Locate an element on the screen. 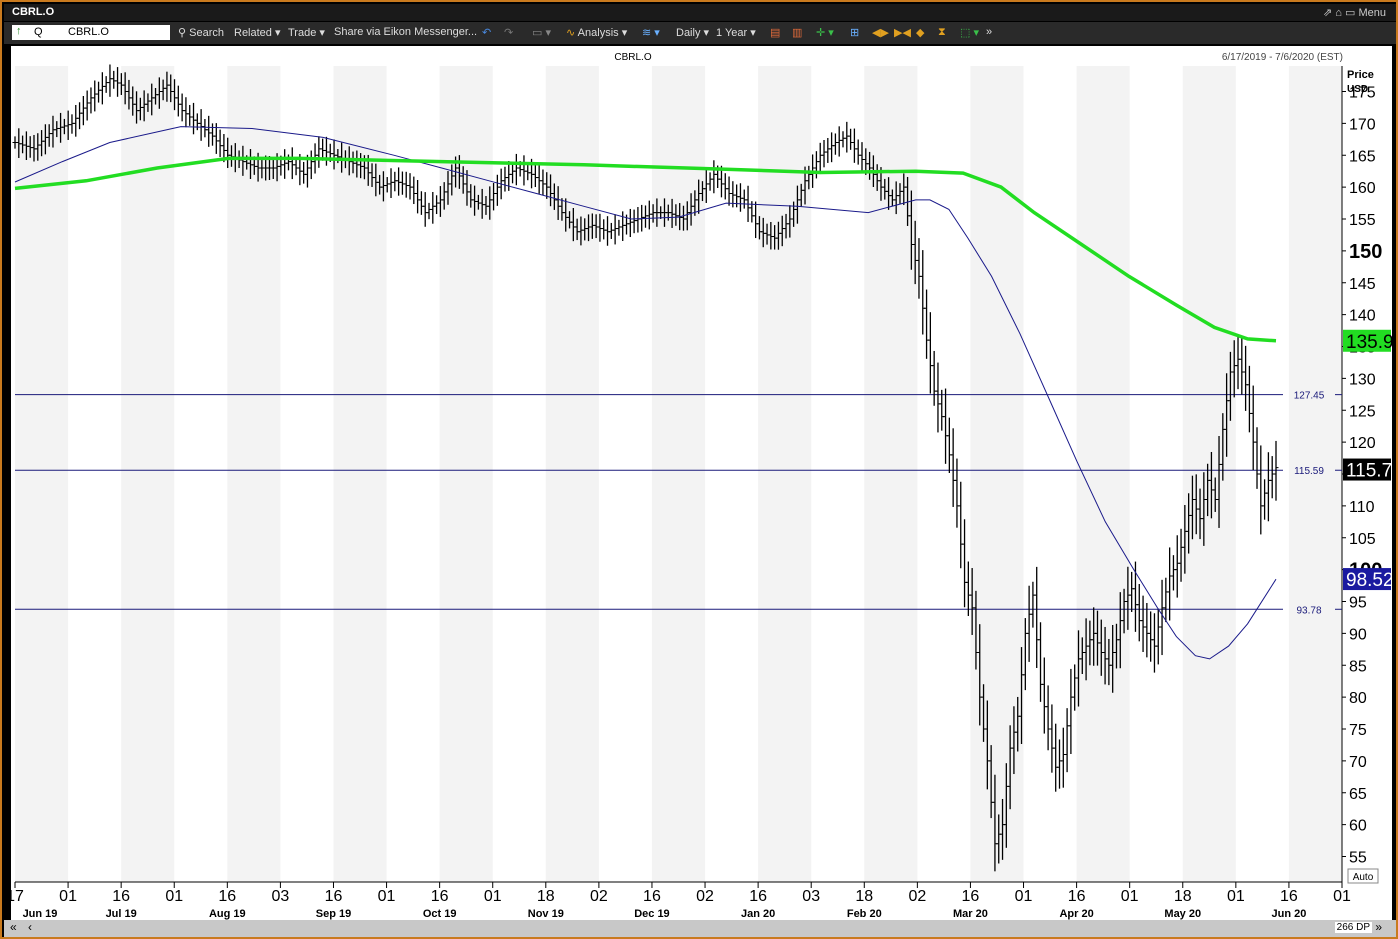 This screenshot has width=1398, height=939. search-button: ⚲ Search is located at coordinates (201, 32).